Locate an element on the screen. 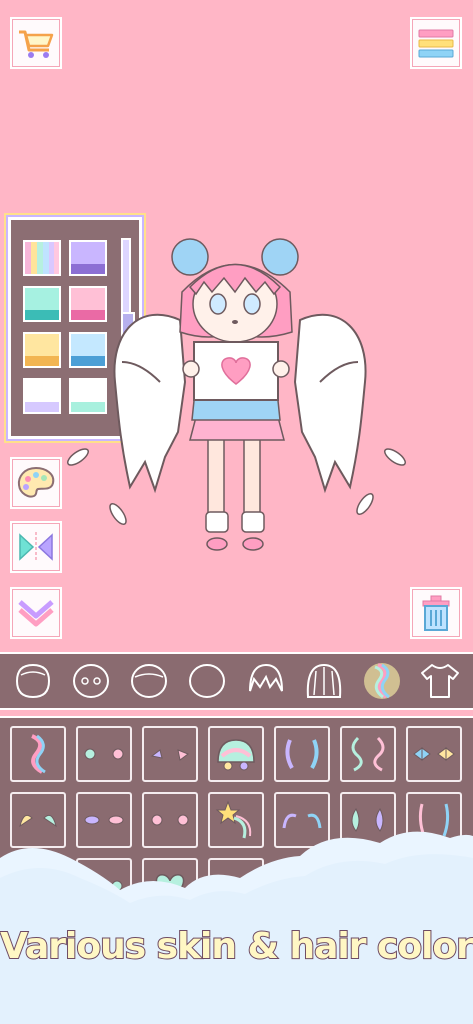  flip-button is located at coordinates (36, 547).